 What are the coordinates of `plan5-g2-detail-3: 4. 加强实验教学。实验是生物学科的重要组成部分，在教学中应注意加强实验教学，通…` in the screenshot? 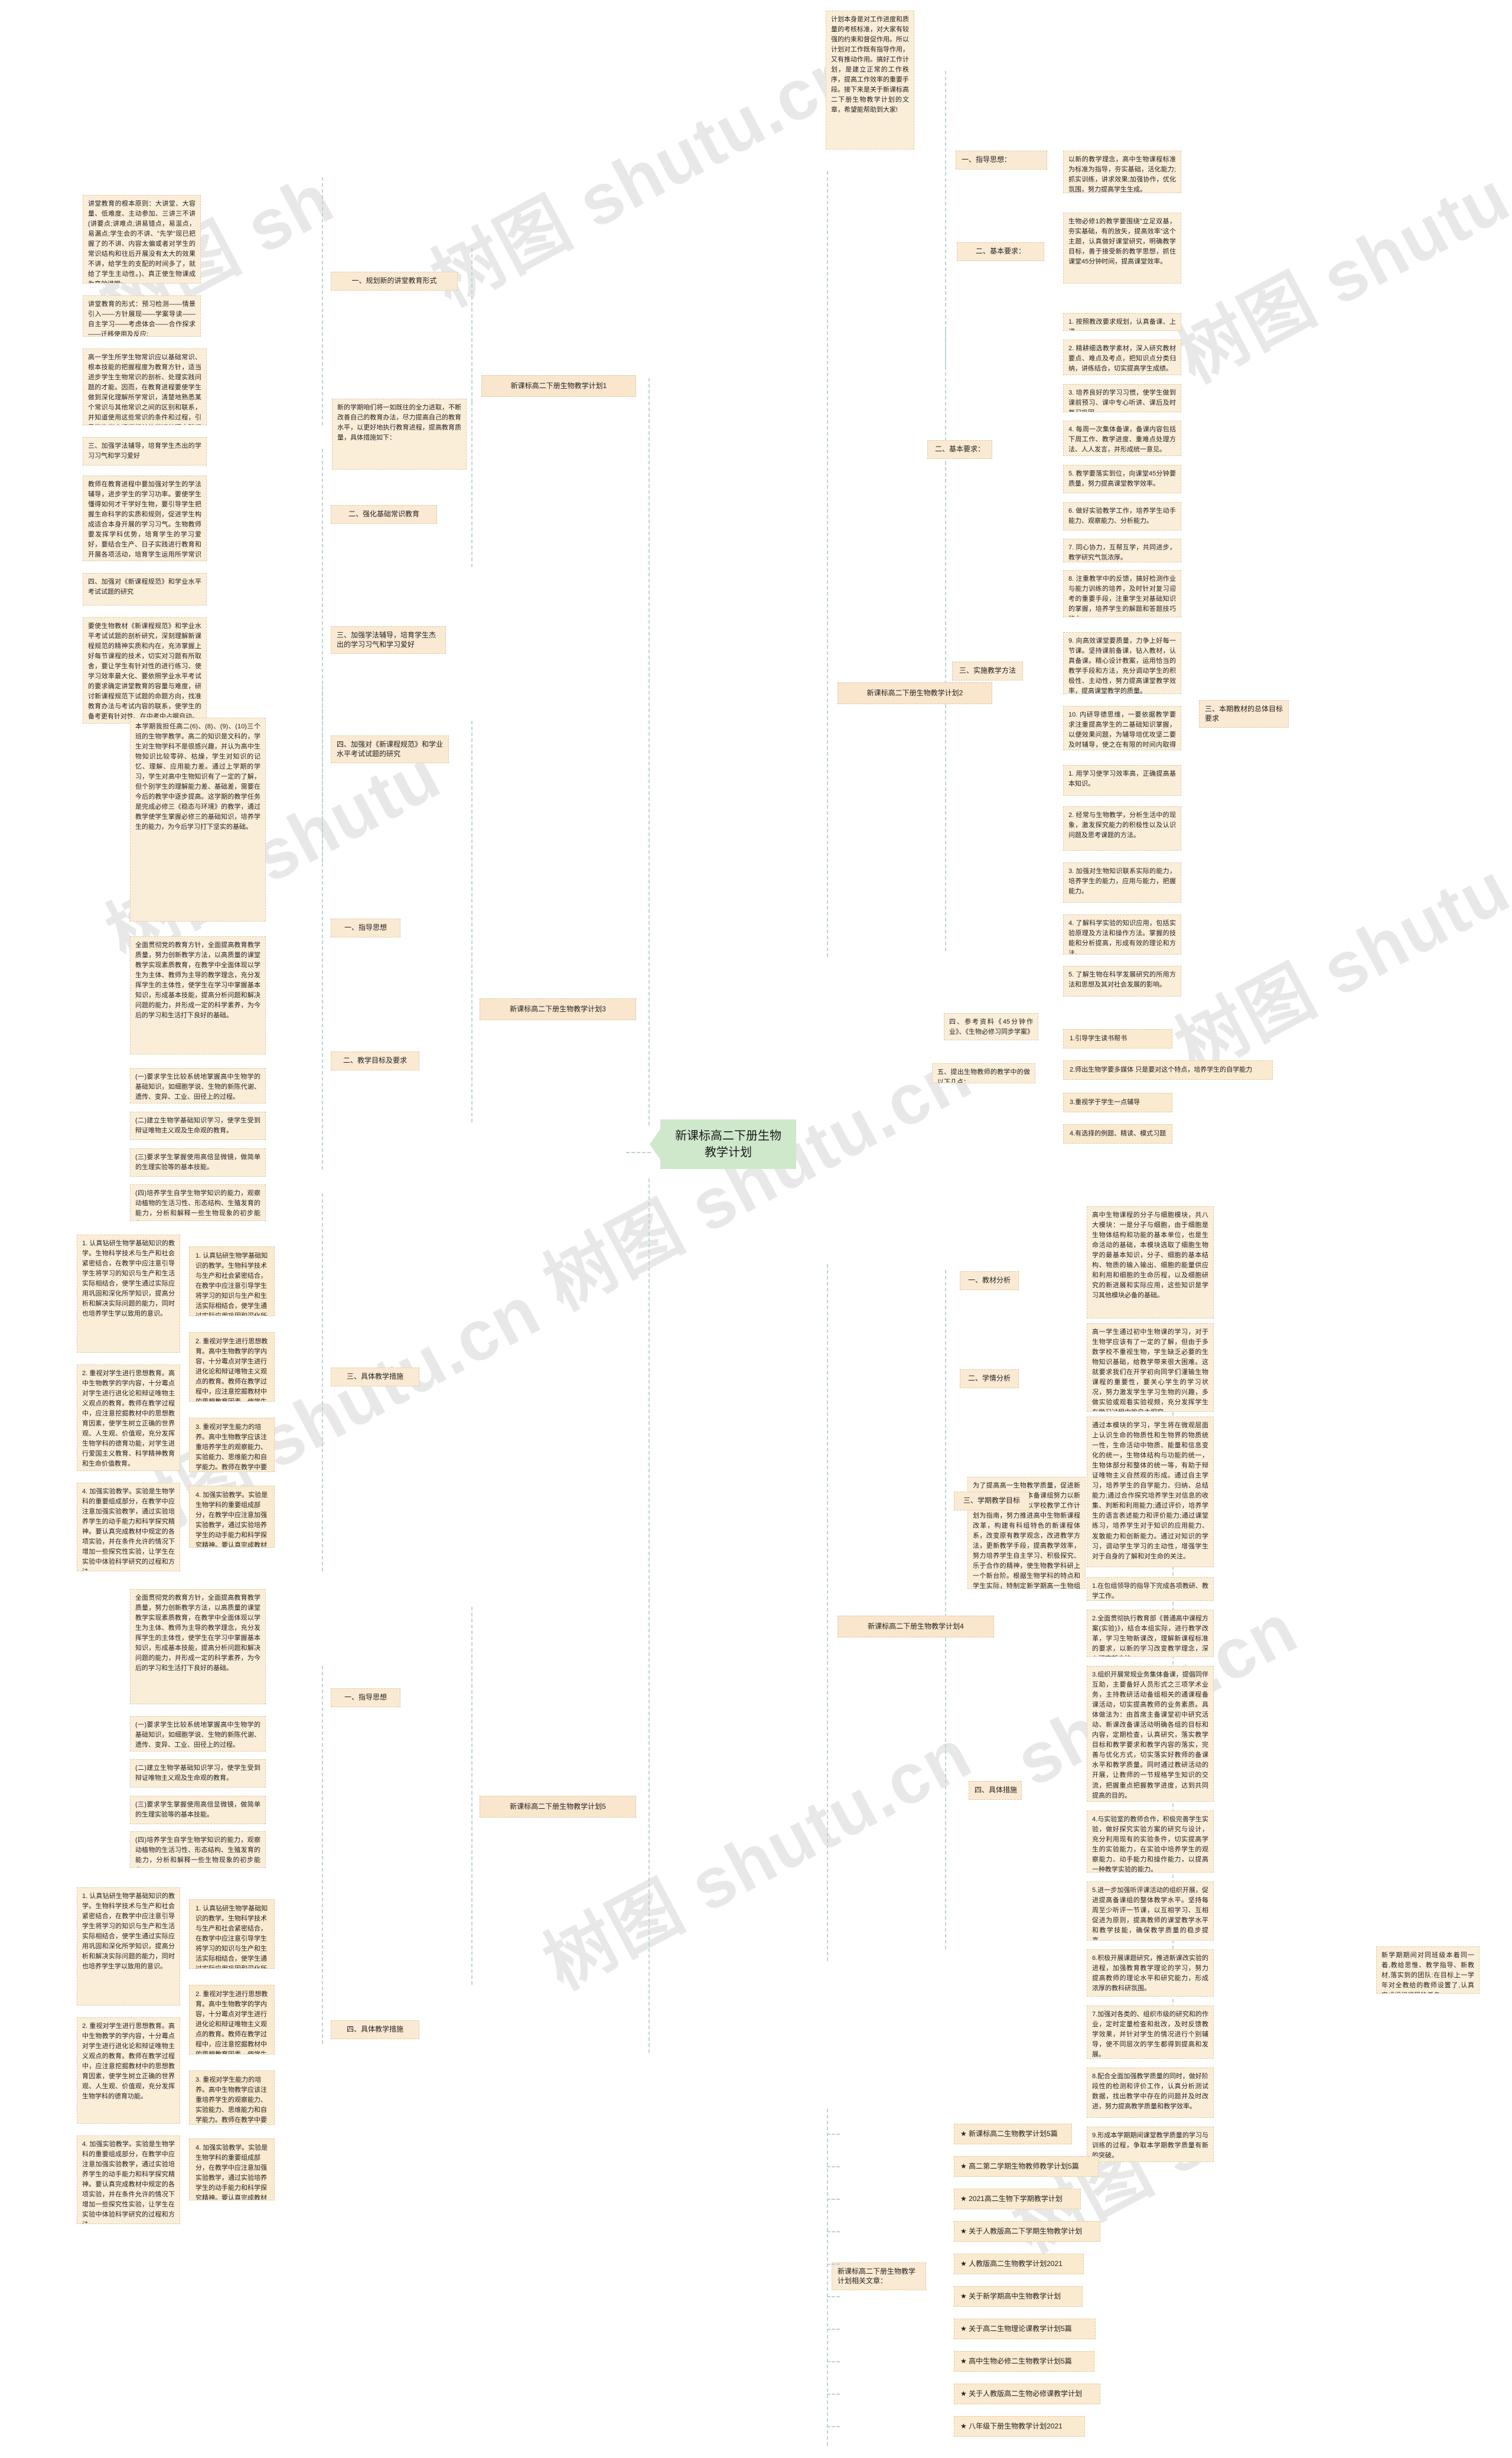 It's located at (128, 2179).